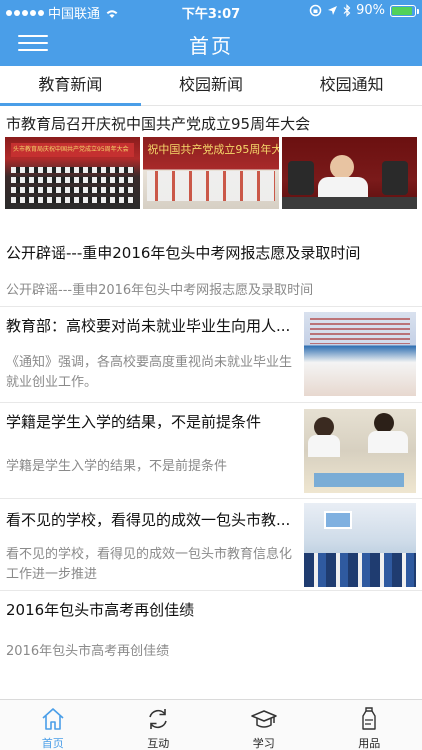 The height and width of the screenshot is (750, 422). Describe the element at coordinates (343, 188) in the screenshot. I see `photo-speaker-body` at that location.